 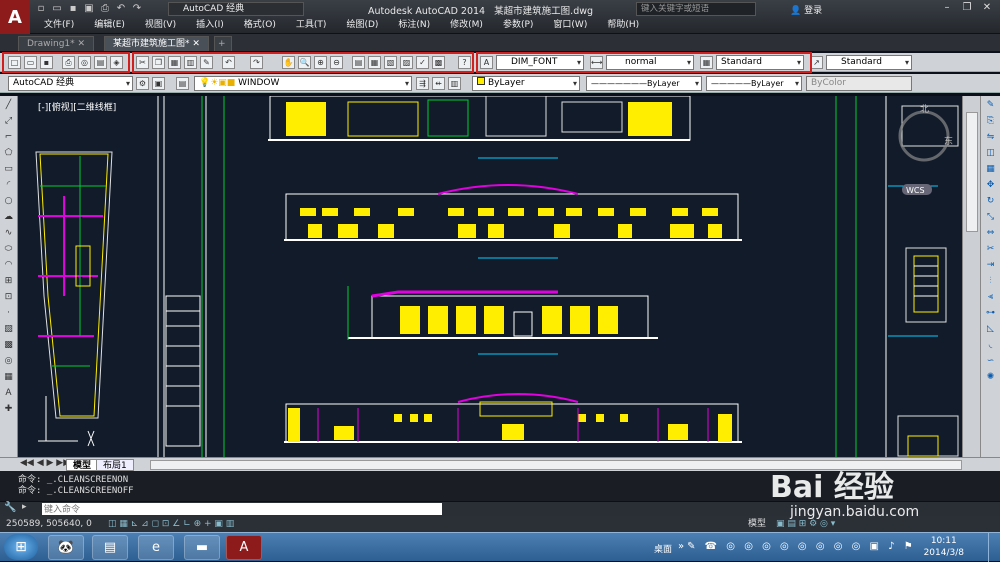 What do you see at coordinates (244, 547) in the screenshot?
I see `autocad-taskbar-icon: A` at bounding box center [244, 547].